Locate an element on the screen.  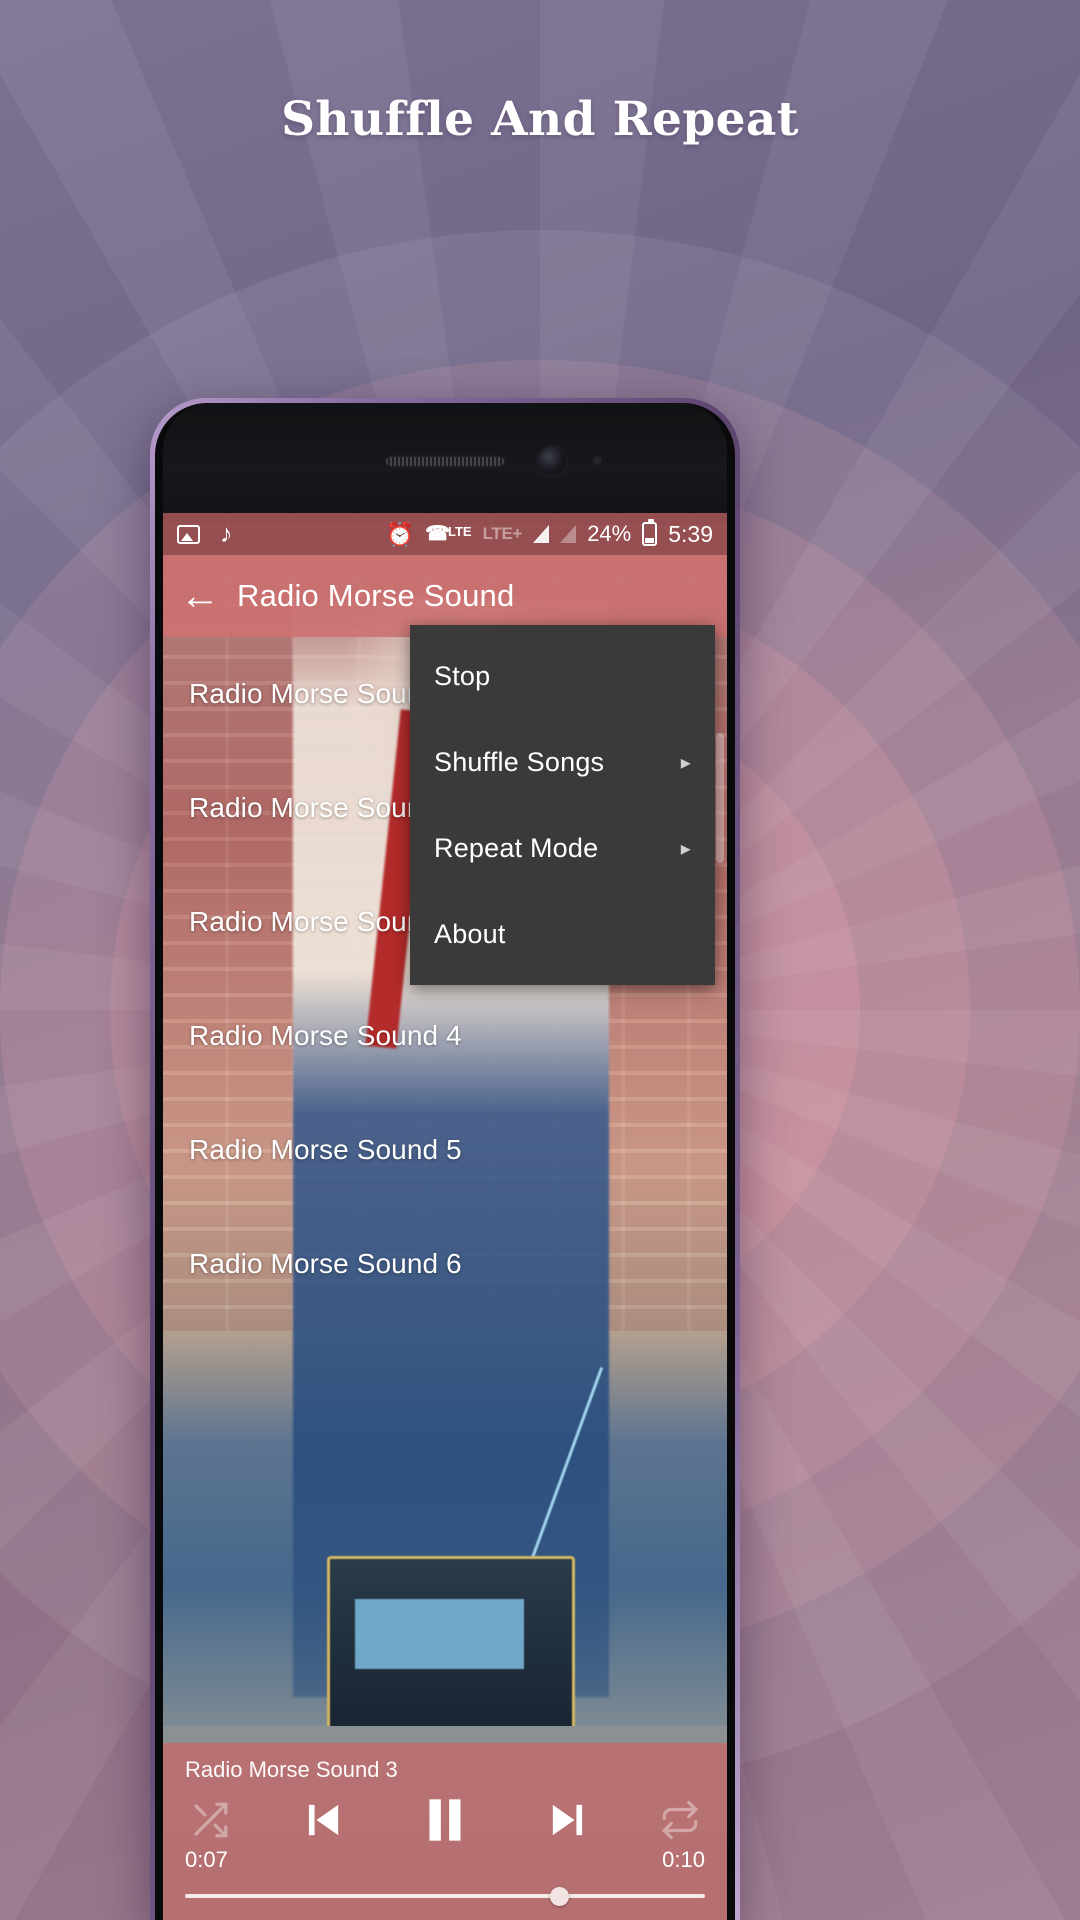
phone-top-bezel is located at coordinates (445, 458).